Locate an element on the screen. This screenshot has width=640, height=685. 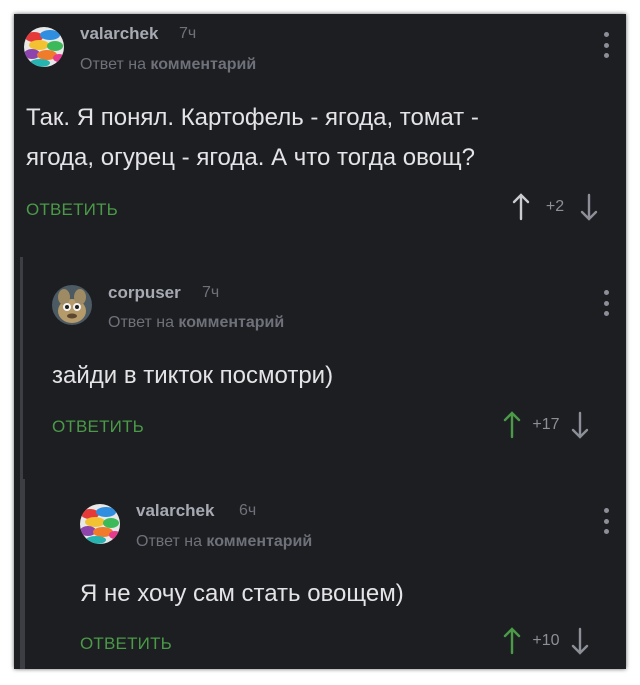
author-name: corpuser is located at coordinates (144, 293).